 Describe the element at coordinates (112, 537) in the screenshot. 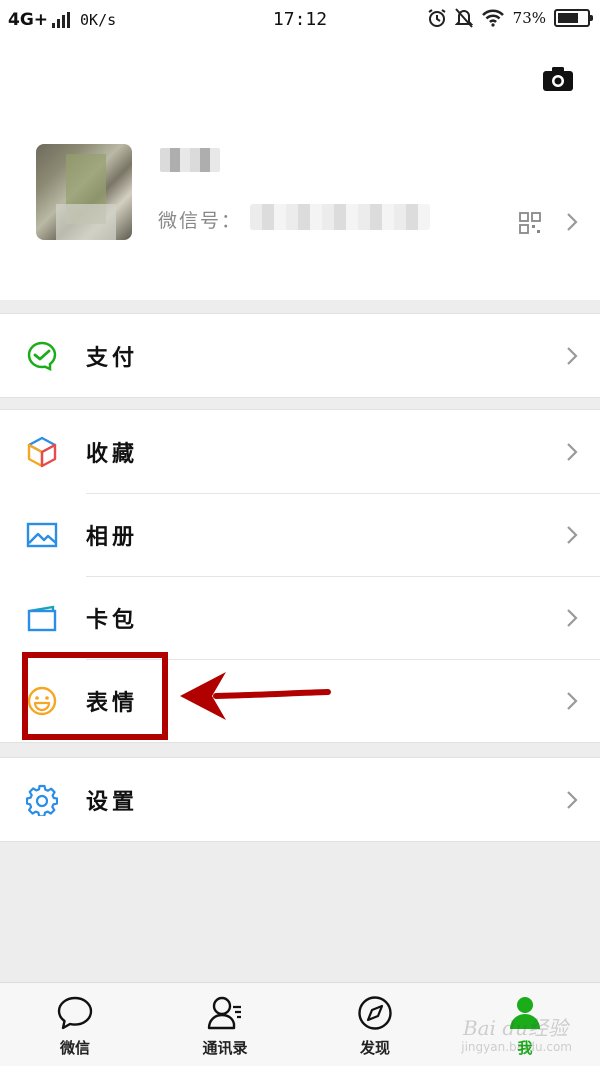

I see `menu-label-album: 相册` at that location.